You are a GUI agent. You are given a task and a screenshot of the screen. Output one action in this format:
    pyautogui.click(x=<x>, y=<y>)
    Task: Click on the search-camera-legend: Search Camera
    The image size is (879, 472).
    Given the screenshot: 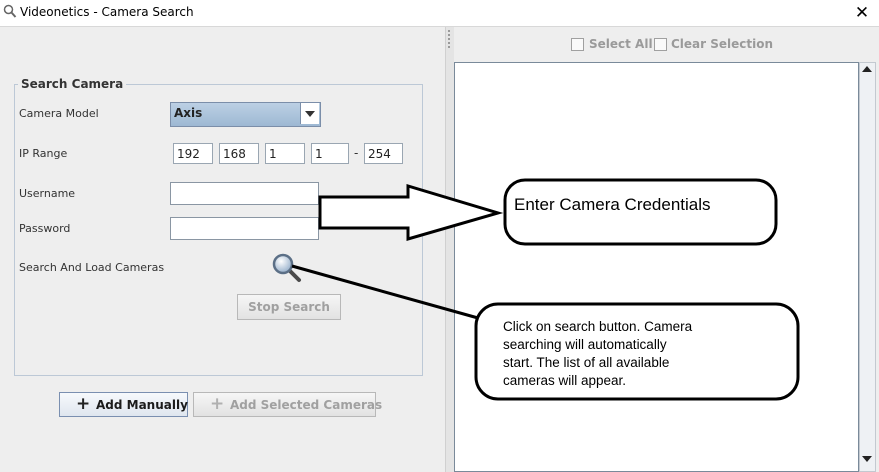 What is the action you would take?
    pyautogui.click(x=72, y=84)
    